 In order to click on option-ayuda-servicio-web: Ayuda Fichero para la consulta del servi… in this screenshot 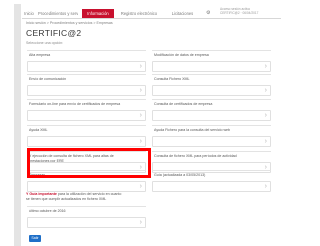, I will do `click(211, 136)`.